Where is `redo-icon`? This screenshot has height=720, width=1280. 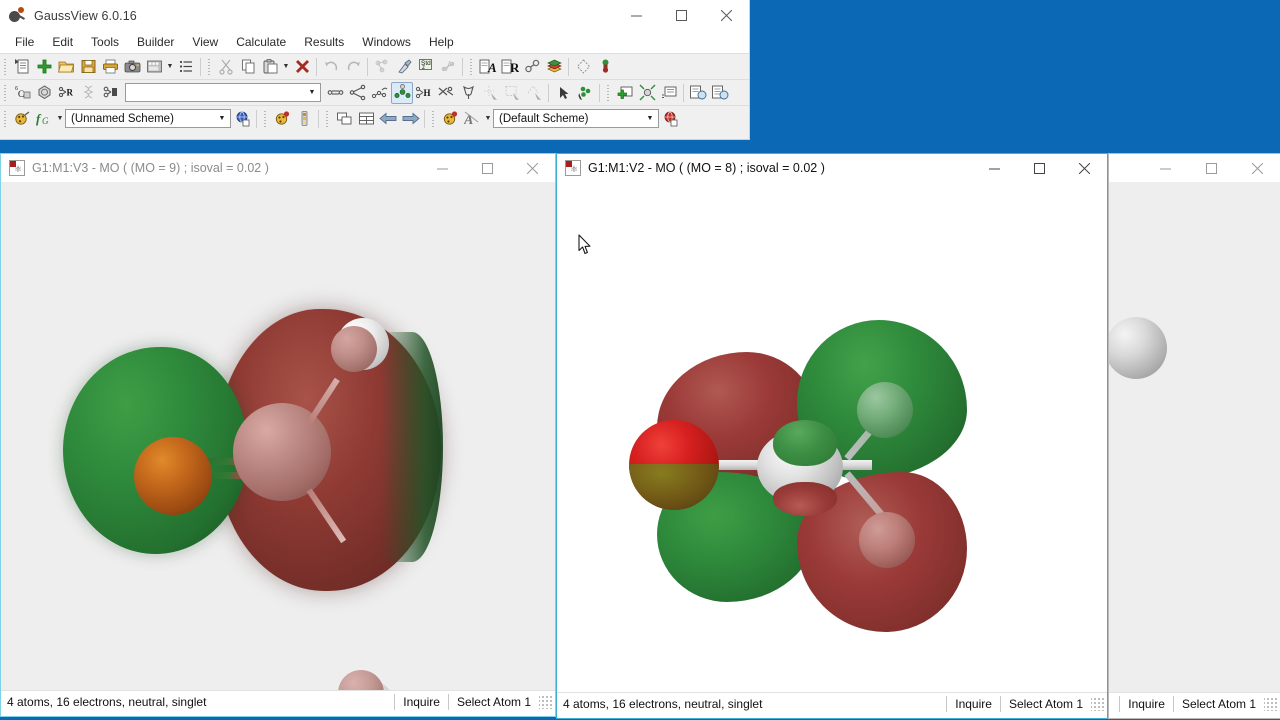 redo-icon is located at coordinates (353, 67).